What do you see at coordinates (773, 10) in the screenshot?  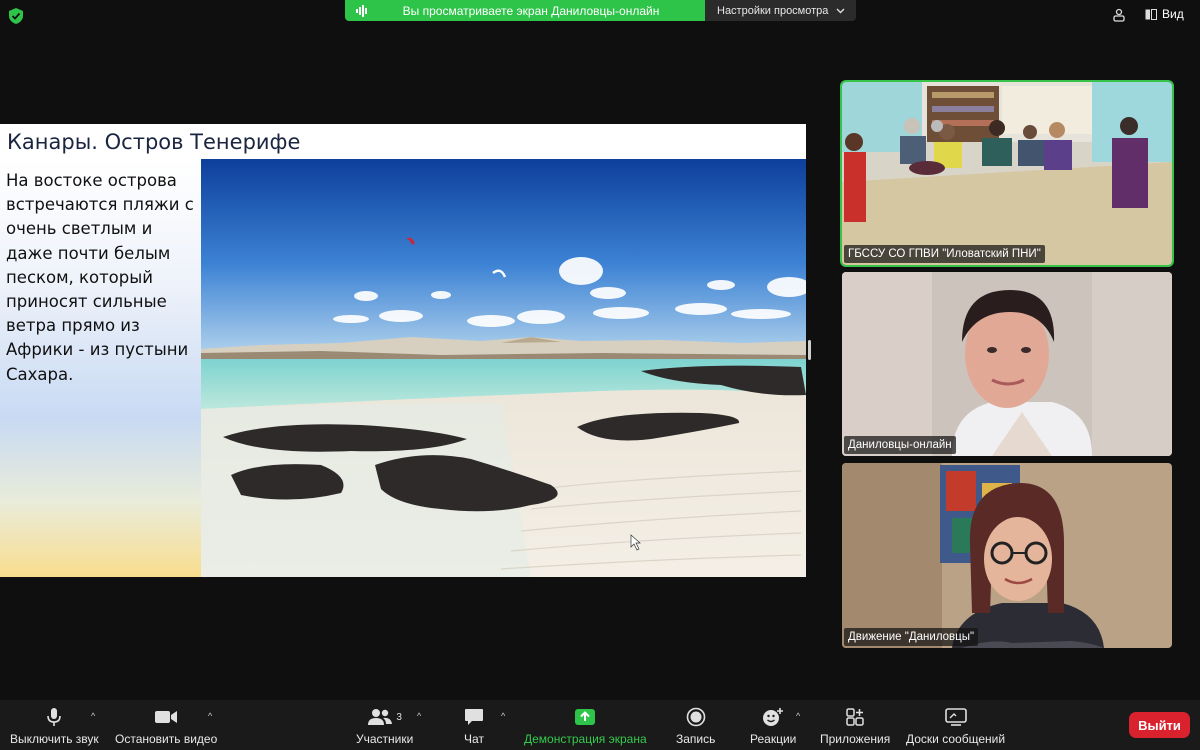 I see `view-options-label: Настройки просмотра` at bounding box center [773, 10].